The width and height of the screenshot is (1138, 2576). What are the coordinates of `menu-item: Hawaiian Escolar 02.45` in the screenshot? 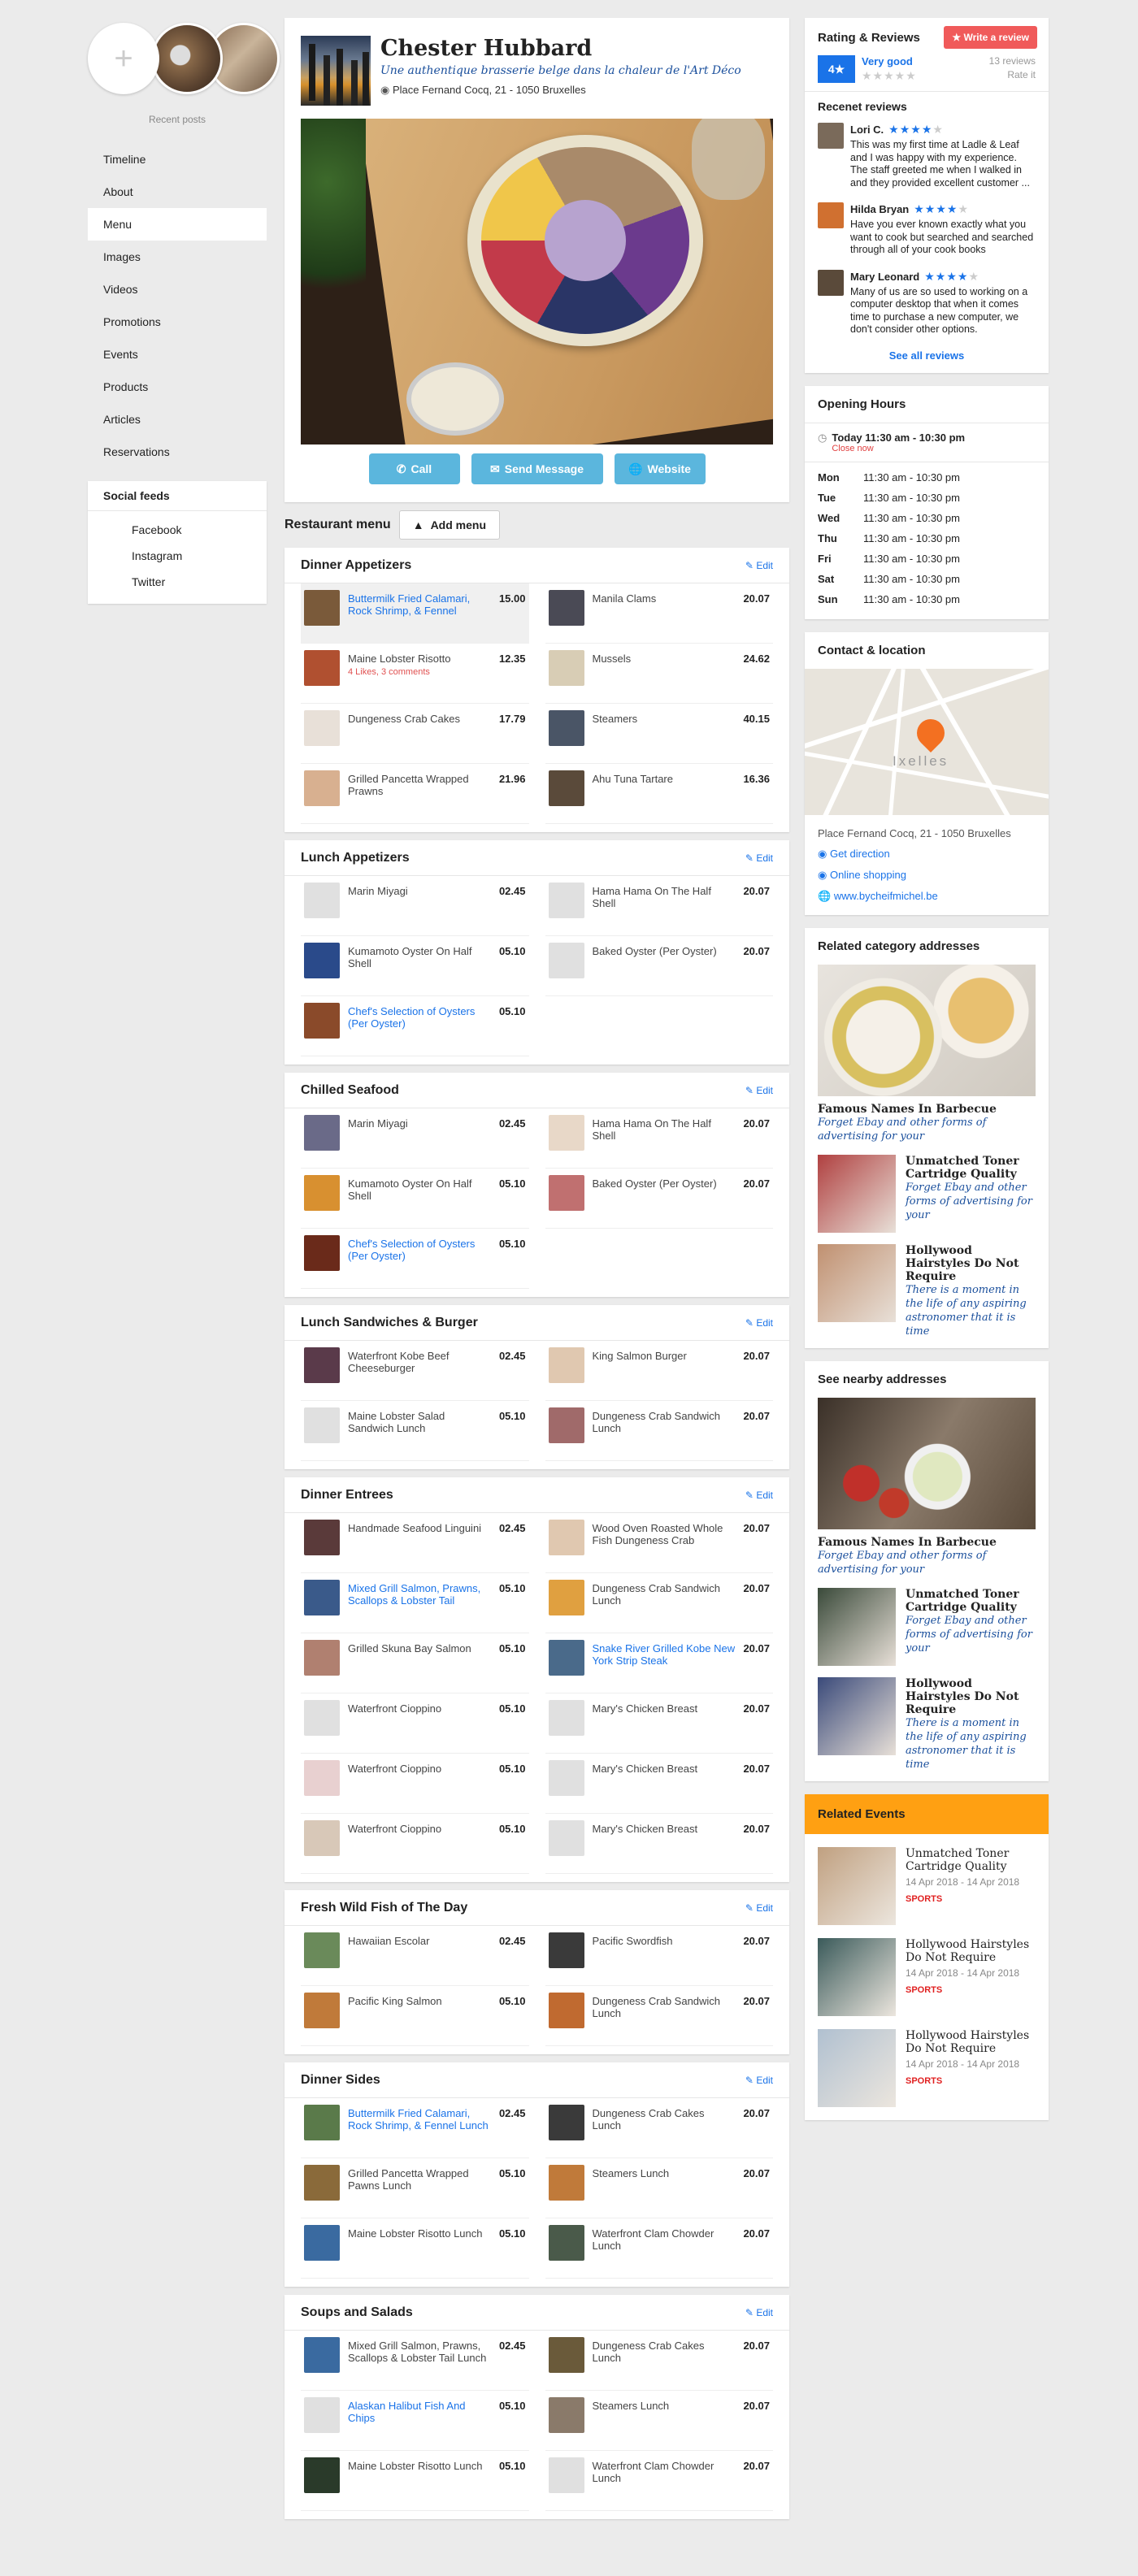 It's located at (415, 1956).